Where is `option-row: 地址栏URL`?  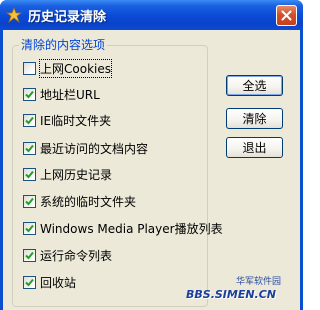
option-row: 地址栏URL is located at coordinates (61, 94).